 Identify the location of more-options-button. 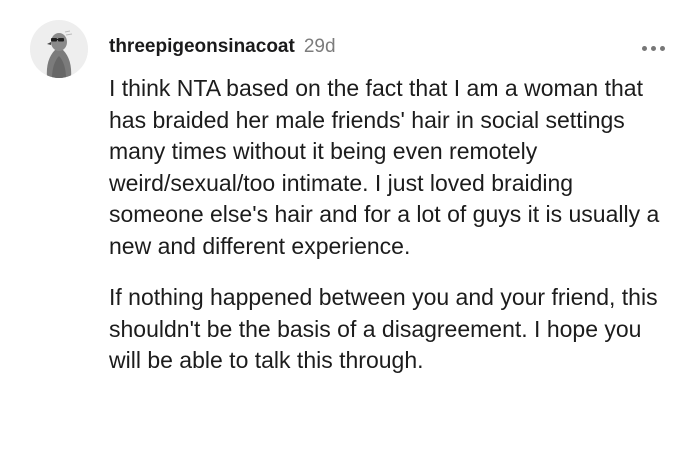
(653, 48).